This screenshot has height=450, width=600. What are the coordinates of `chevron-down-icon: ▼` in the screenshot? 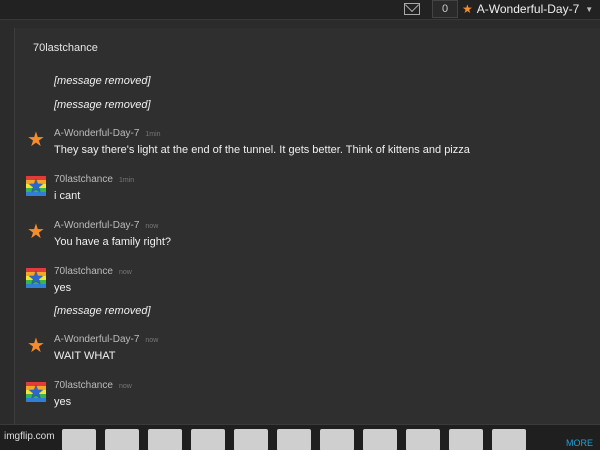 It's located at (589, 9).